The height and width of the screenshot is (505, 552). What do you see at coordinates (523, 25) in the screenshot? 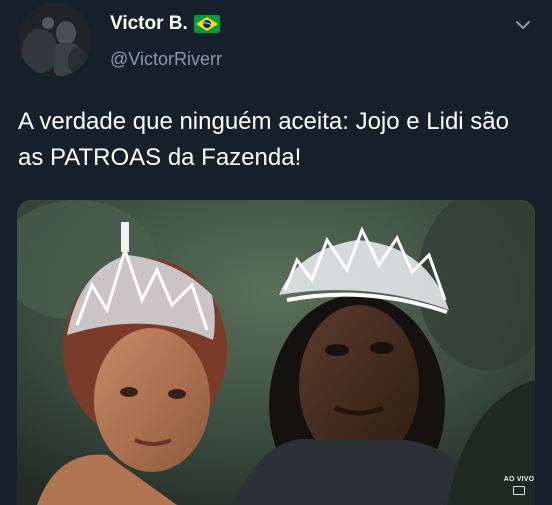
I see `chevron-down-icon` at bounding box center [523, 25].